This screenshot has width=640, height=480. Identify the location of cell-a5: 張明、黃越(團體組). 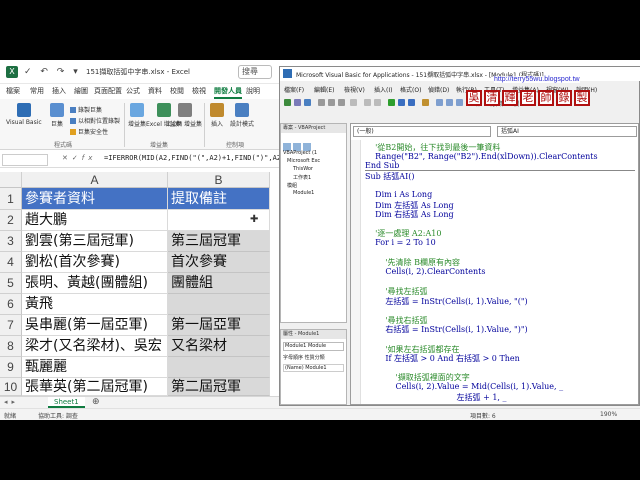
(95, 283).